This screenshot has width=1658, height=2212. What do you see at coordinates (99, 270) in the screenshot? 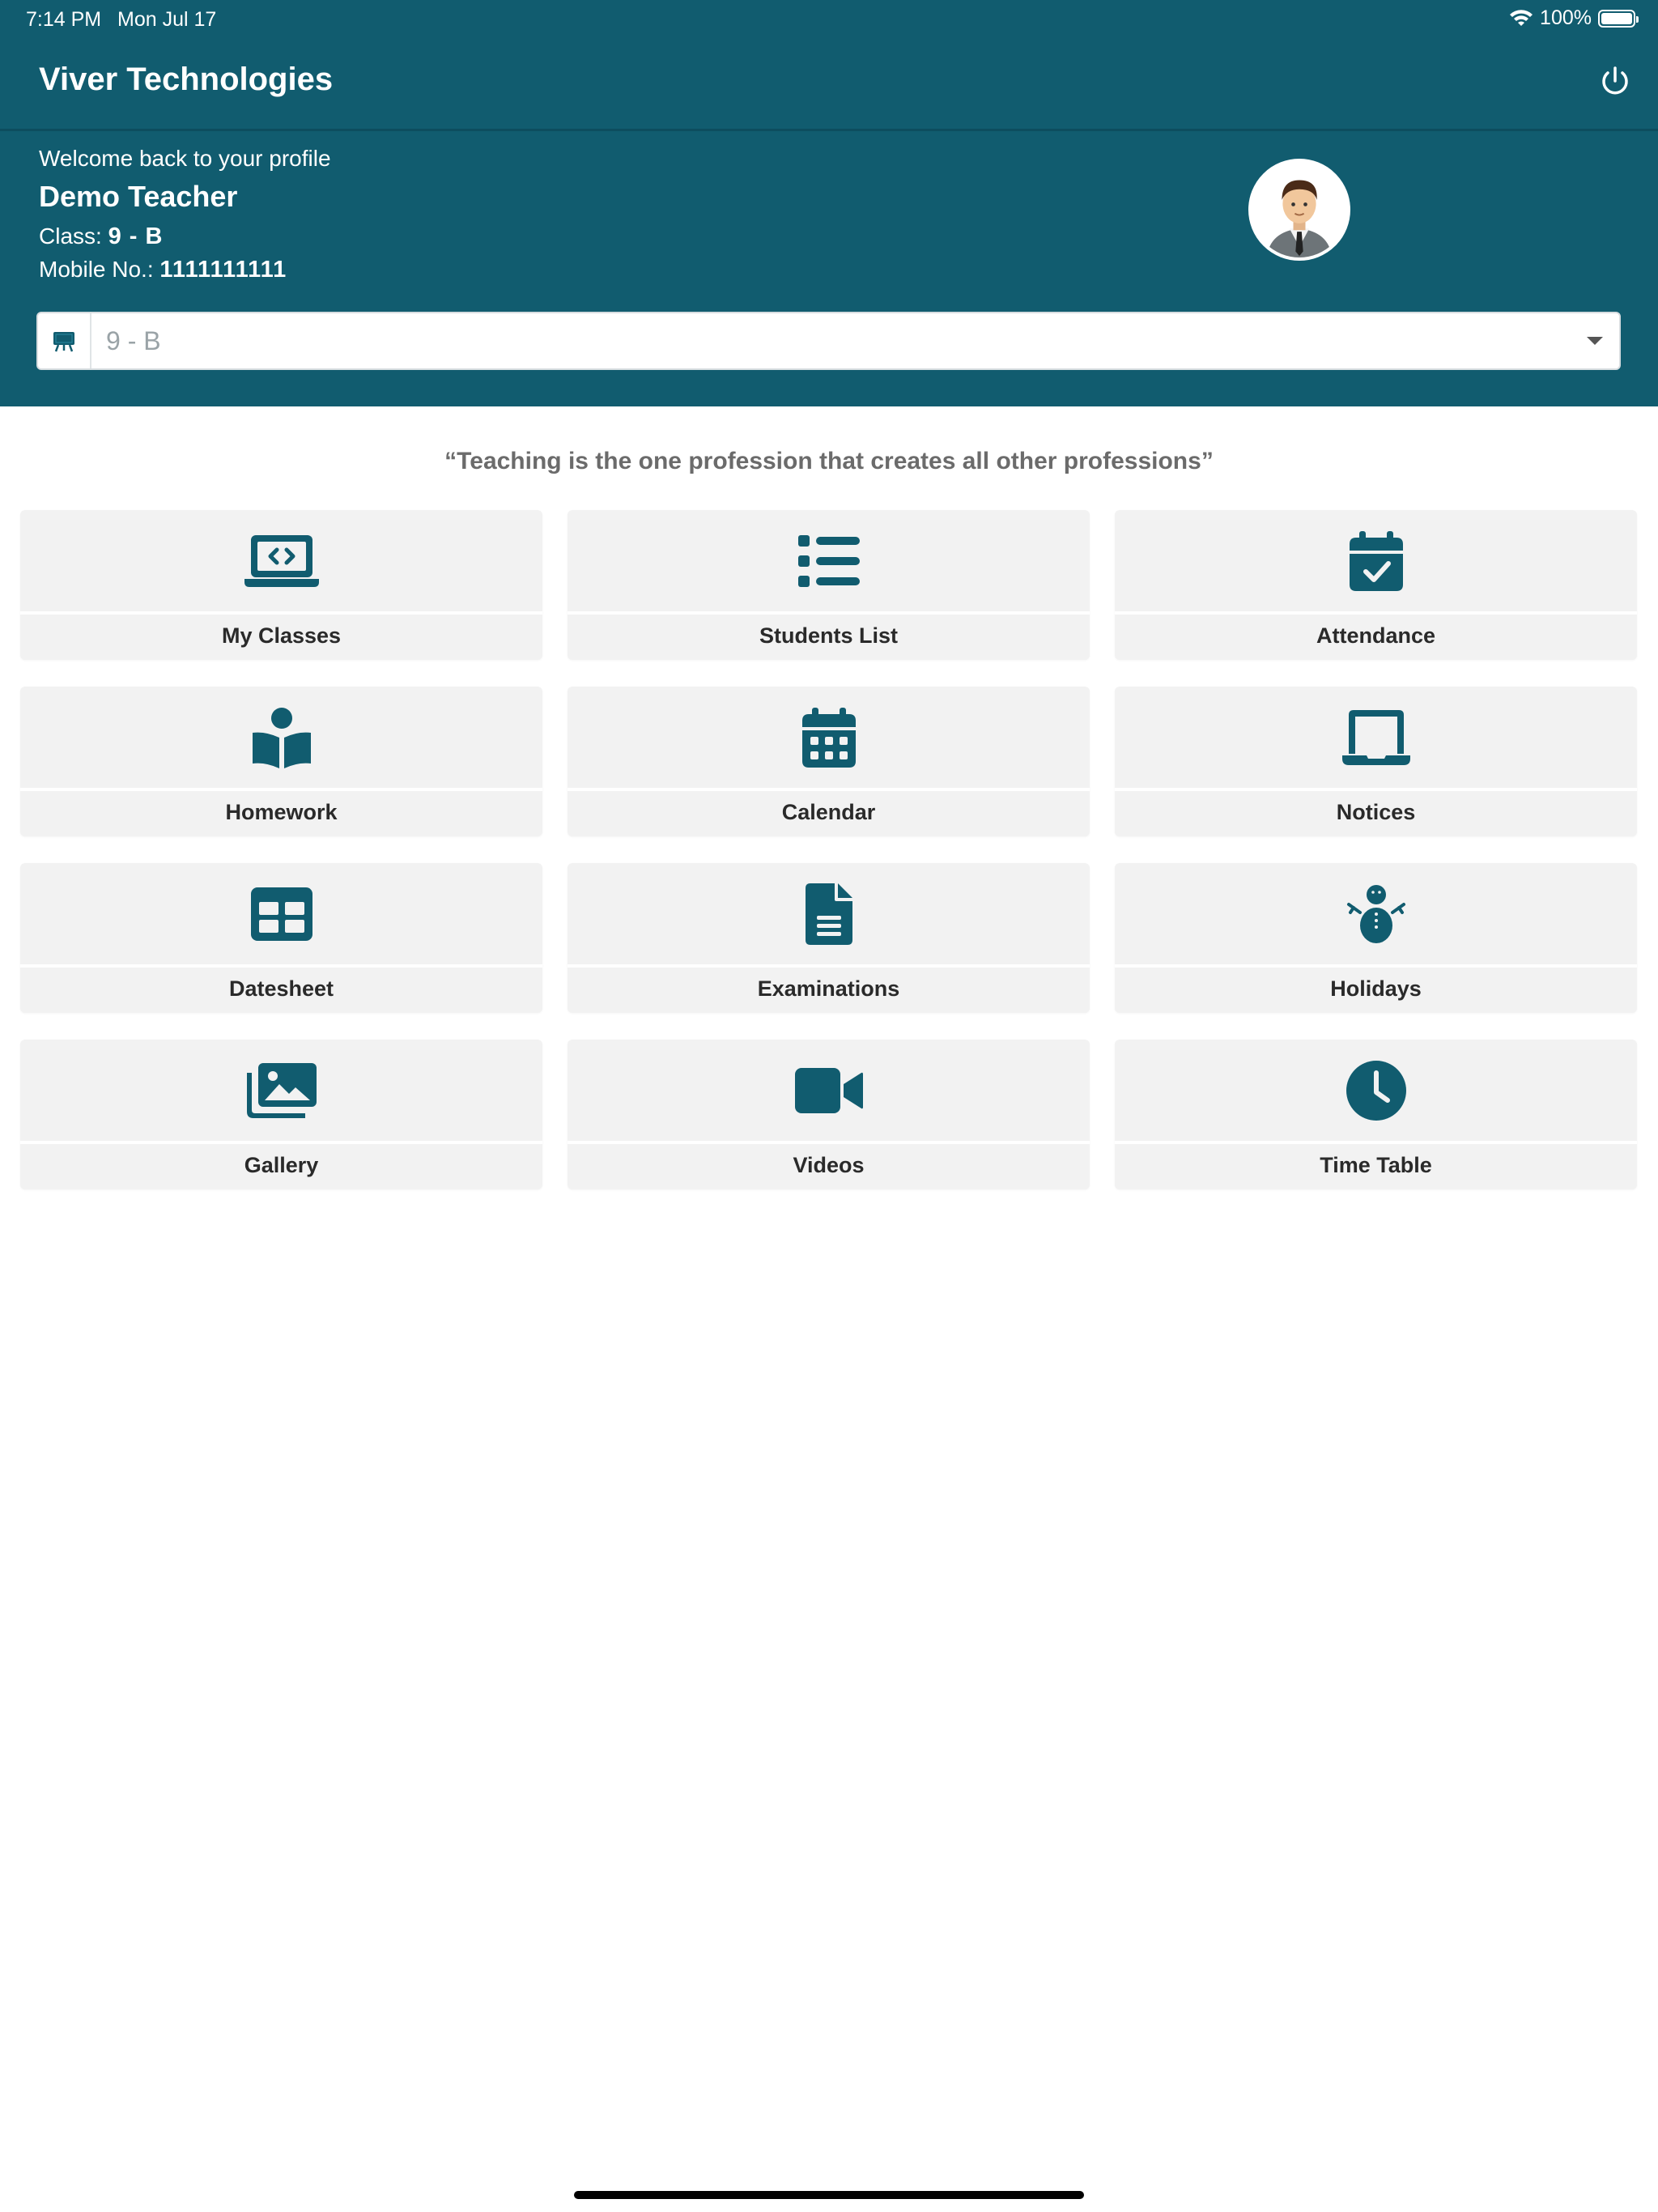
I see `mobile-label: Mobile No.:` at bounding box center [99, 270].